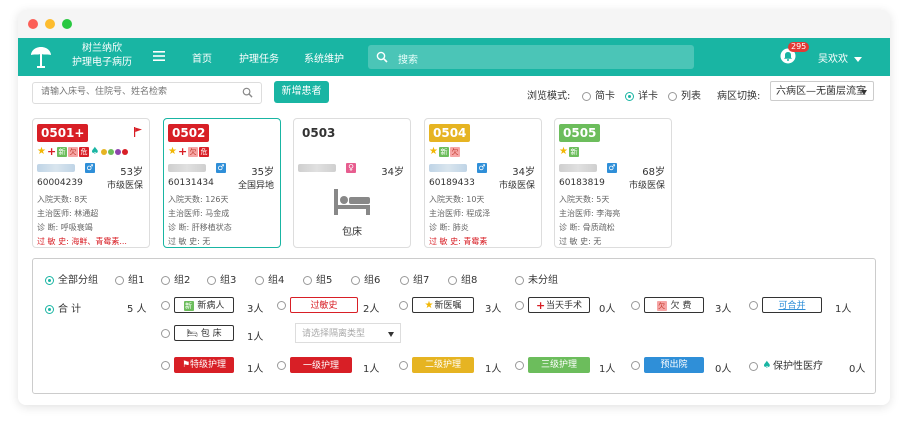  Describe the element at coordinates (559, 305) in the screenshot. I see `surgery-today-tag: +当天手术` at that location.